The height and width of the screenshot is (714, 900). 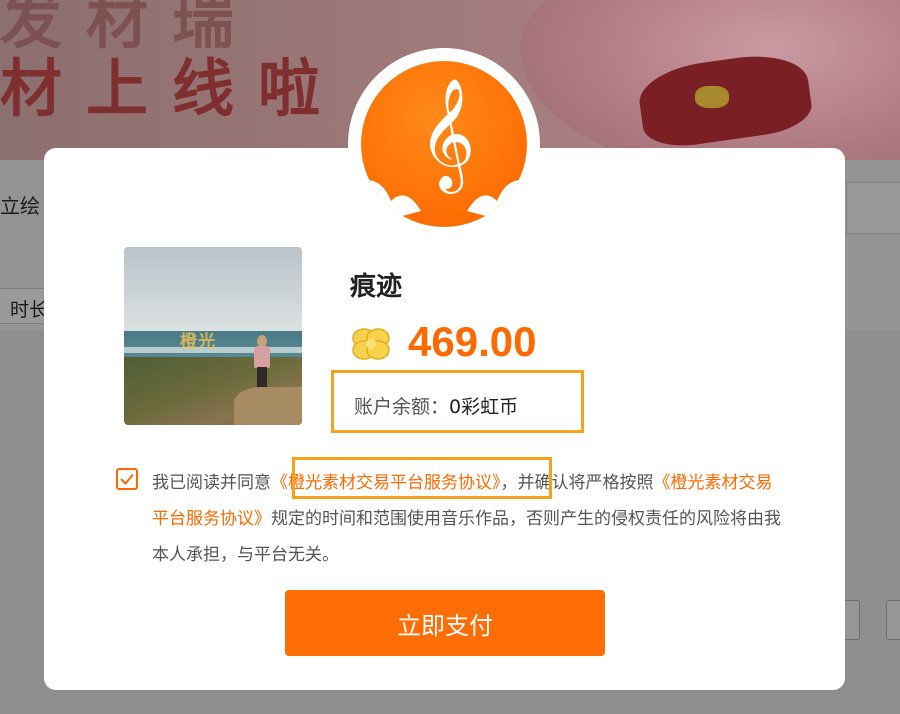 What do you see at coordinates (712, 97) in the screenshot?
I see `banner-gem-art` at bounding box center [712, 97].